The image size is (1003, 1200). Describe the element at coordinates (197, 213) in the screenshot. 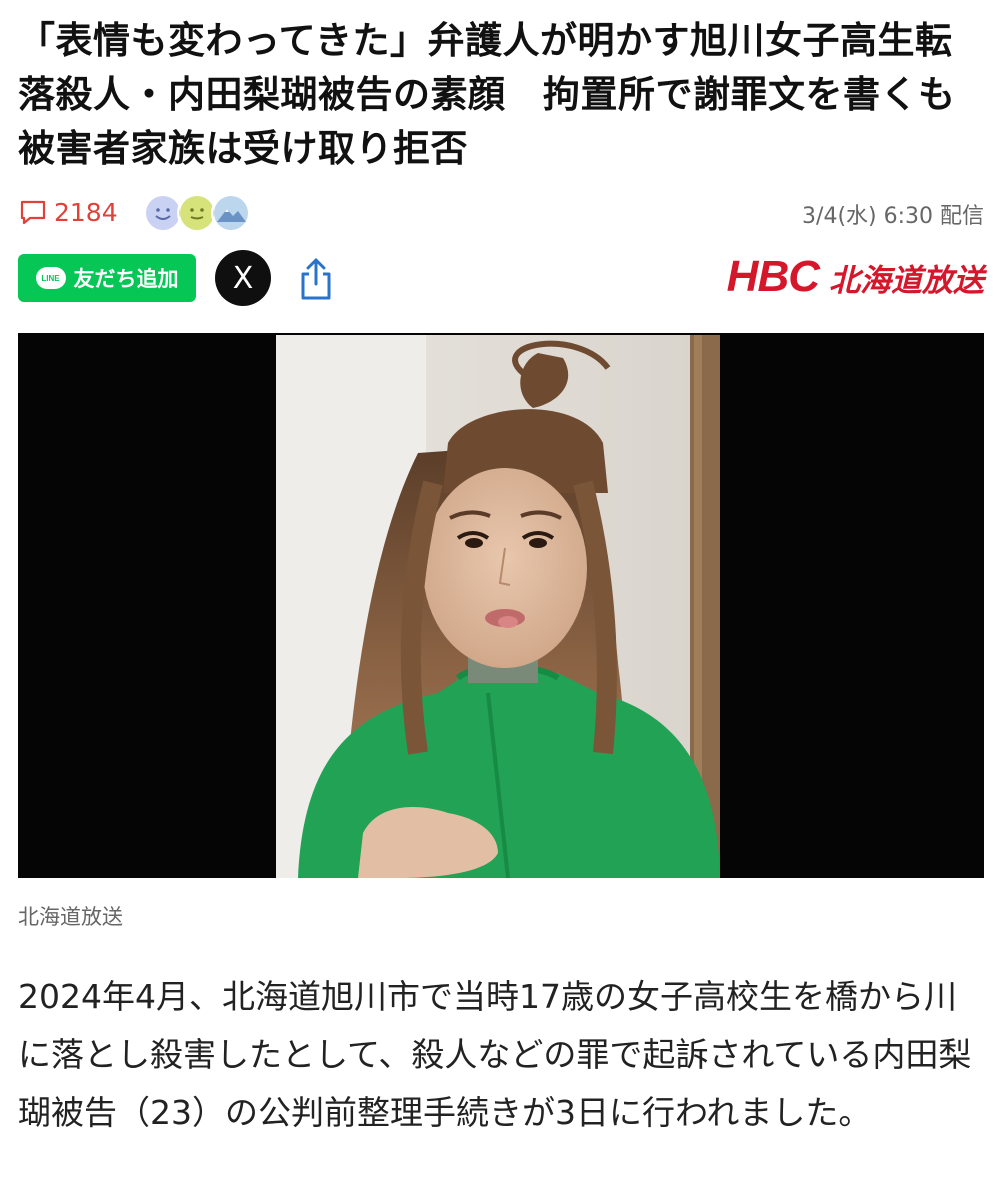

I see `reaction-summary` at that location.